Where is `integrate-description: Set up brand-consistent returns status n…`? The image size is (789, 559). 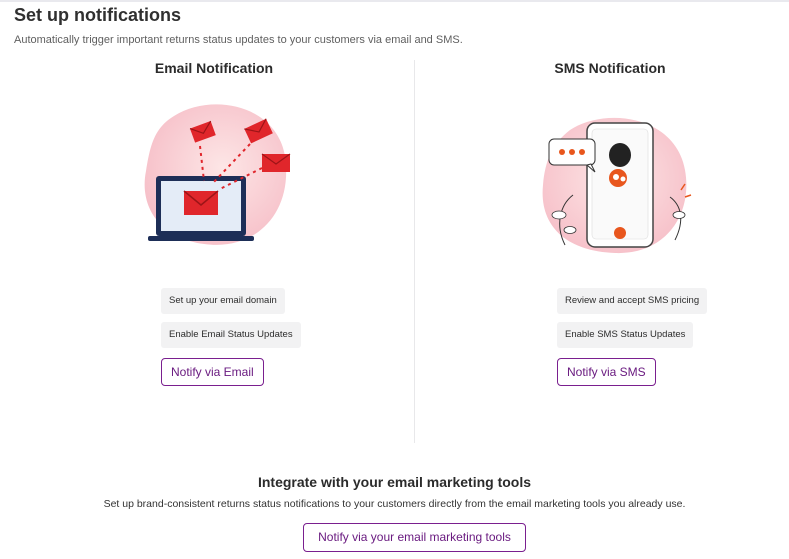 integrate-description: Set up brand-consistent returns status n… is located at coordinates (394, 504).